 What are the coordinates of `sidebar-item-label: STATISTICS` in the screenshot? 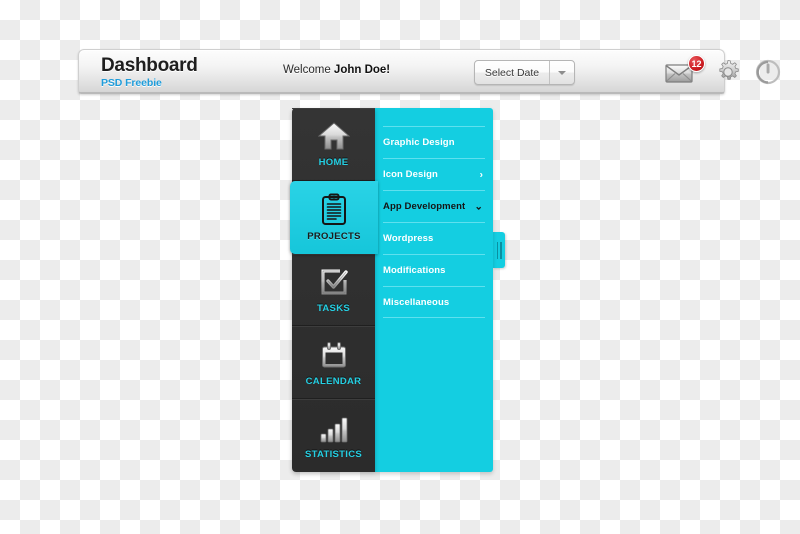 It's located at (333, 455).